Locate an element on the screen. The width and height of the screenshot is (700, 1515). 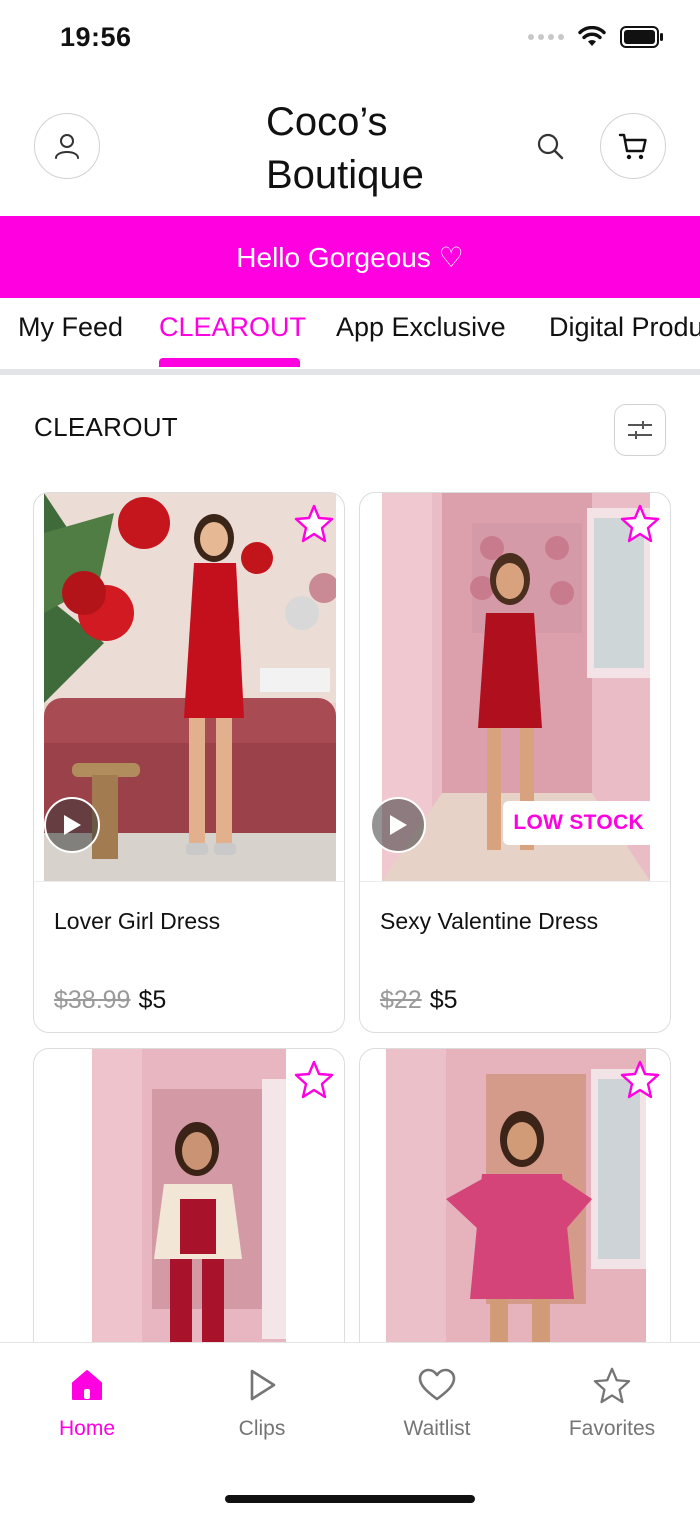
battery-icon is located at coordinates (641, 37).